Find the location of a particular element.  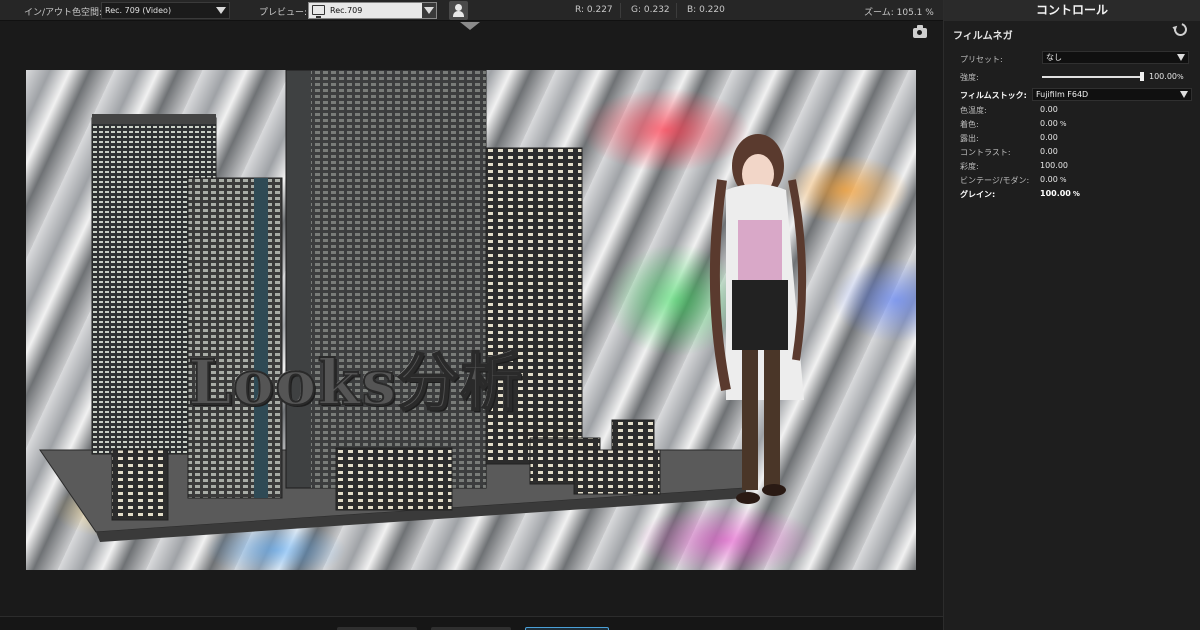

bottom-bar is located at coordinates (471, 623).